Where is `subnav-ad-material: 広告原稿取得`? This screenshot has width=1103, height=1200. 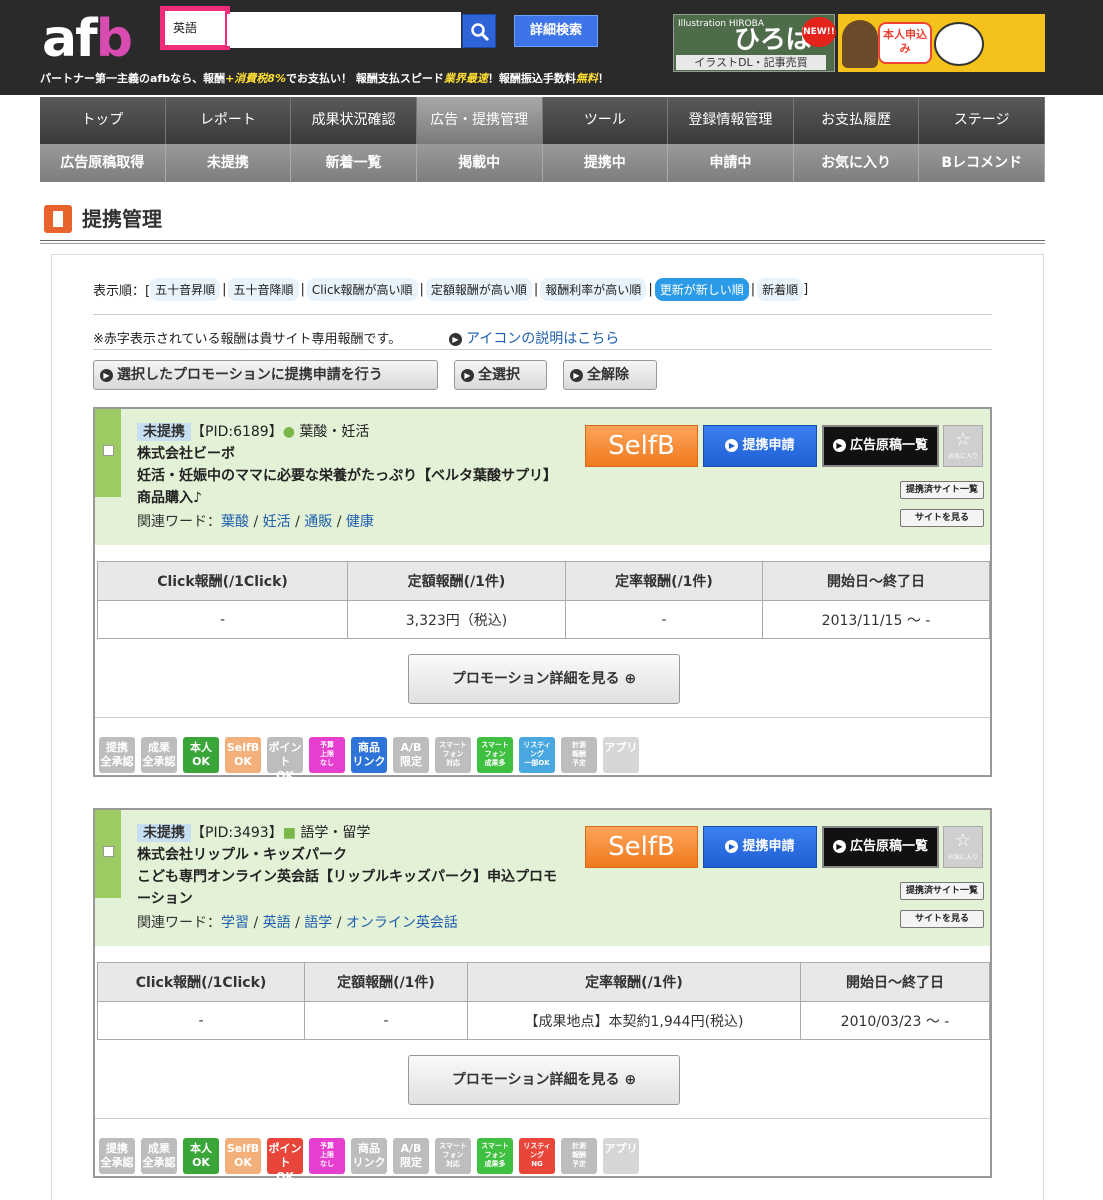 subnav-ad-material: 広告原稿取得 is located at coordinates (103, 163).